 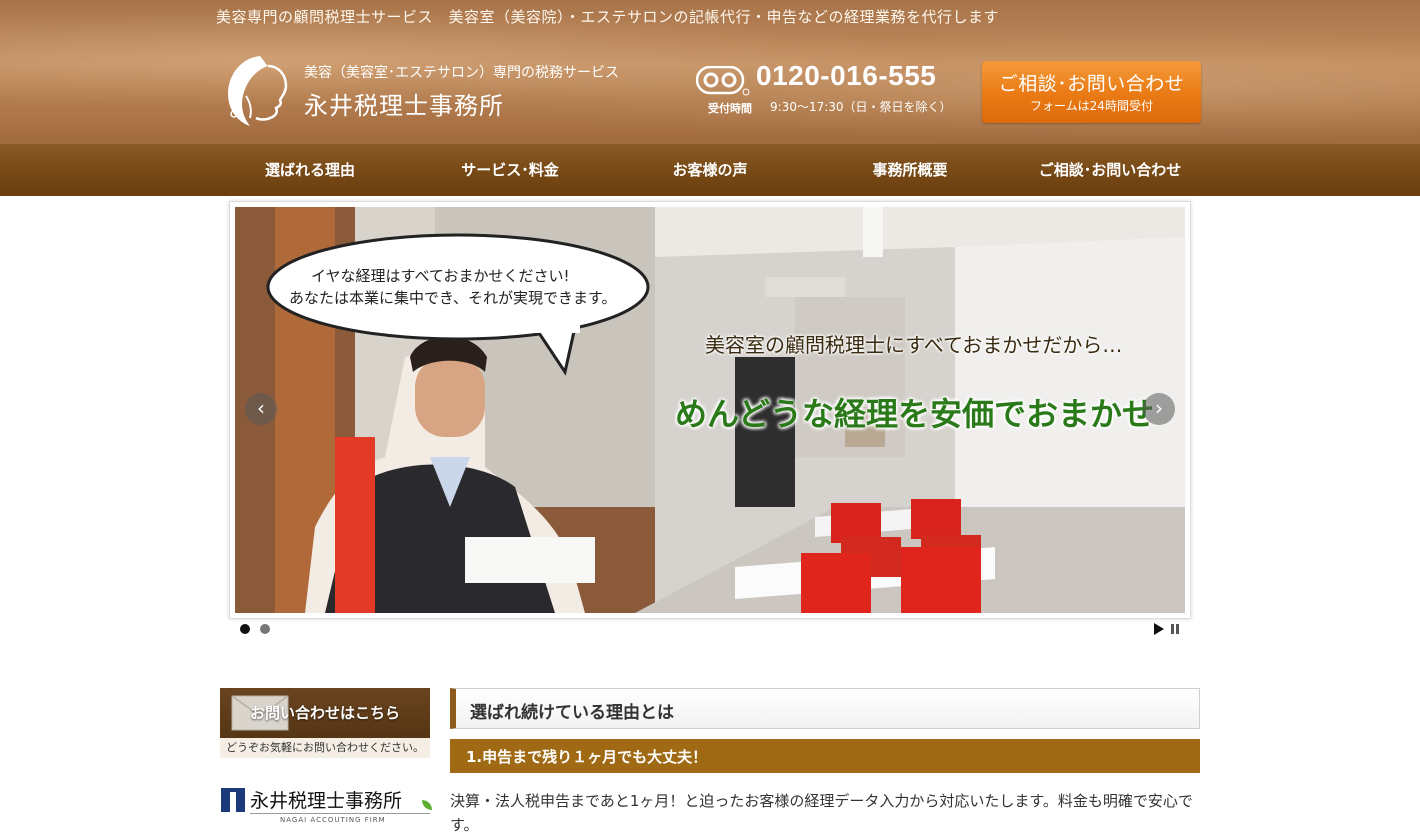 I want to click on nav-item-services: サービス･料金, so click(x=510, y=170).